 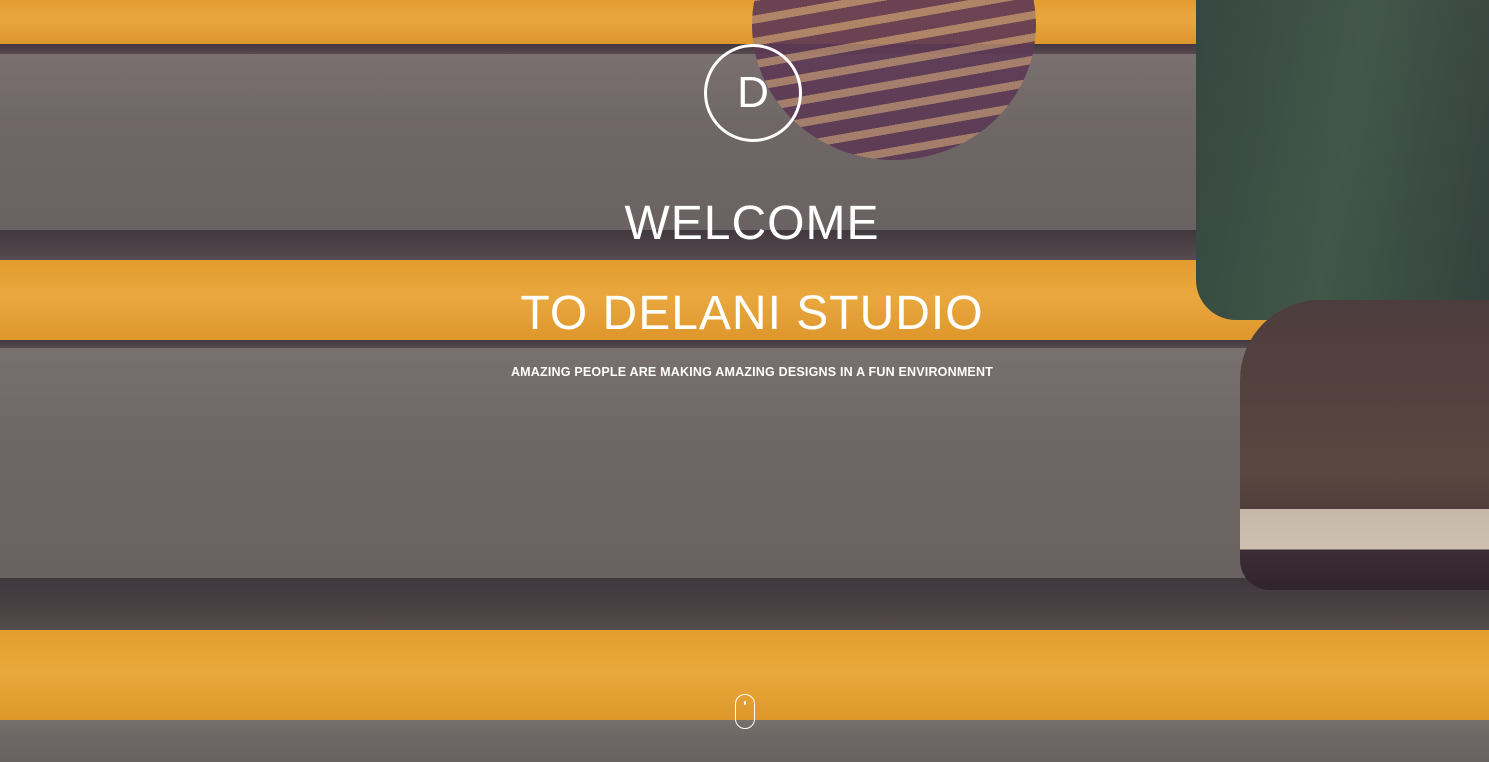 I want to click on mouse-scroll-icon, so click(x=745, y=711).